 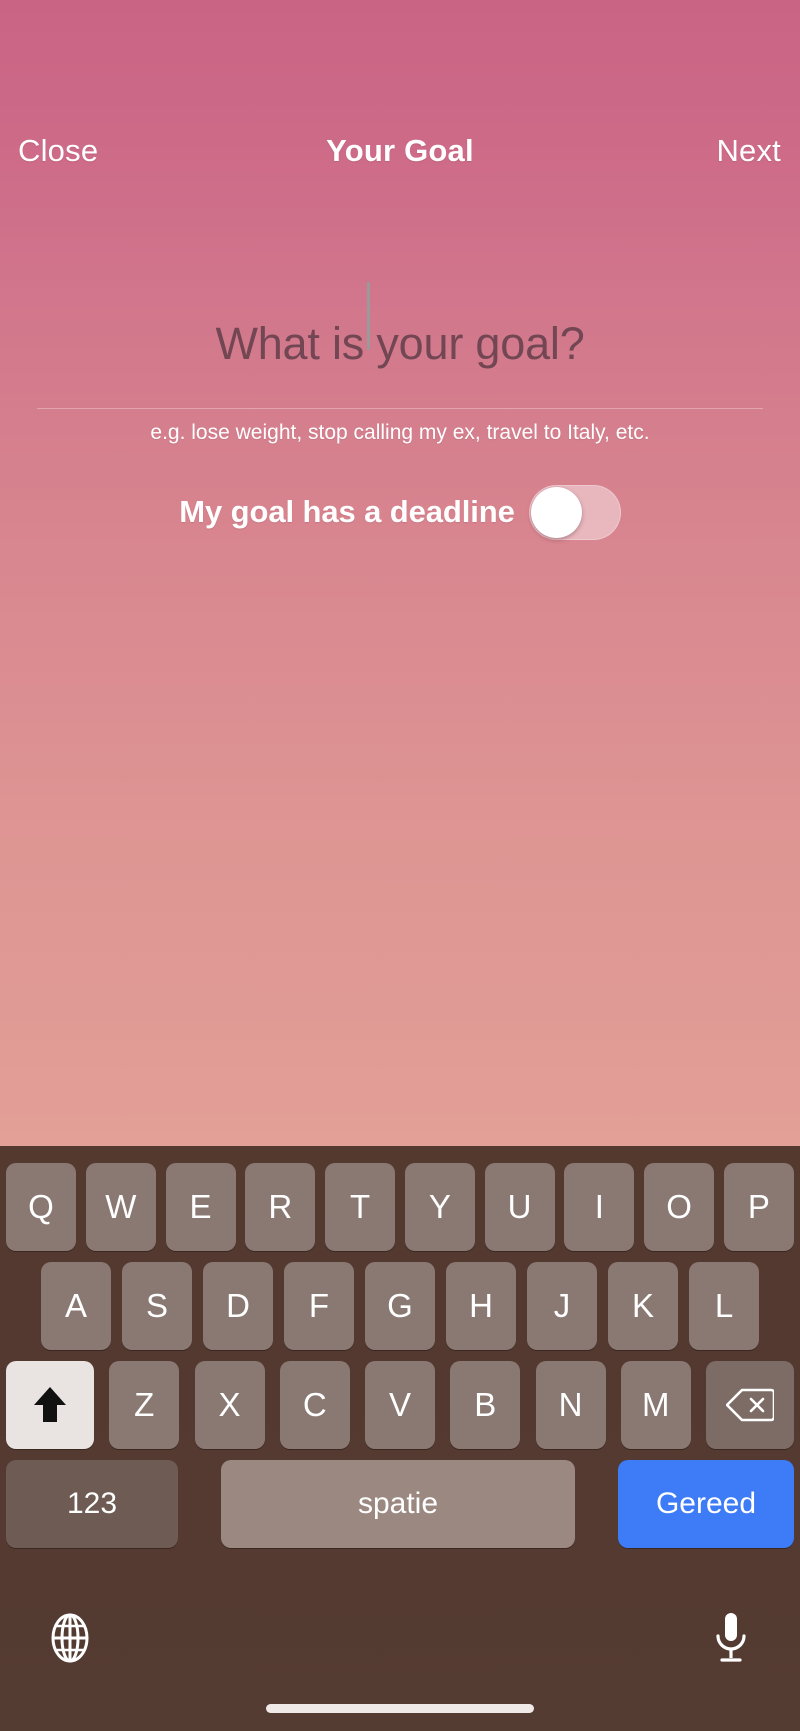 I want to click on navigation-bar: Close Your Goal Next, so click(x=400, y=151).